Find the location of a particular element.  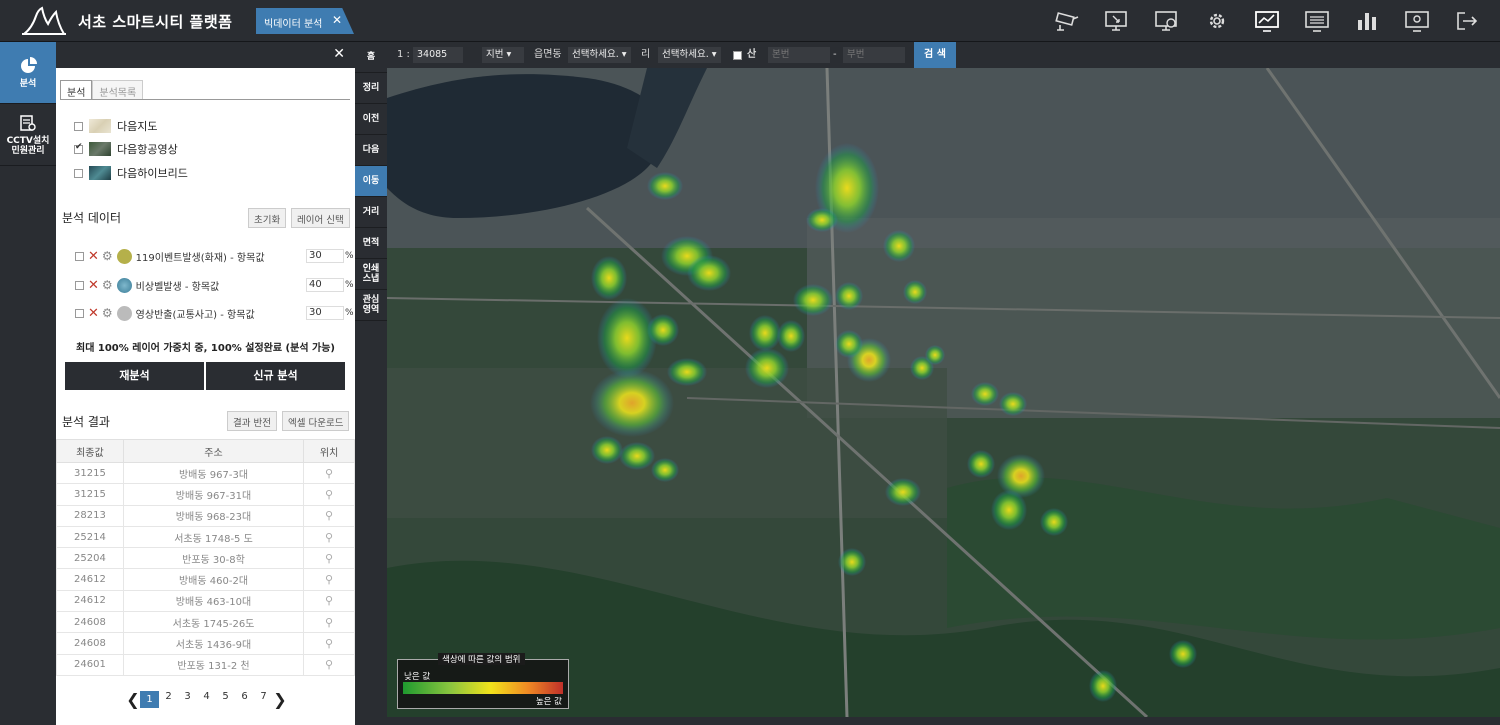

table-row: 31215 방배동 967-3대 ⚲ is located at coordinates (205, 473).